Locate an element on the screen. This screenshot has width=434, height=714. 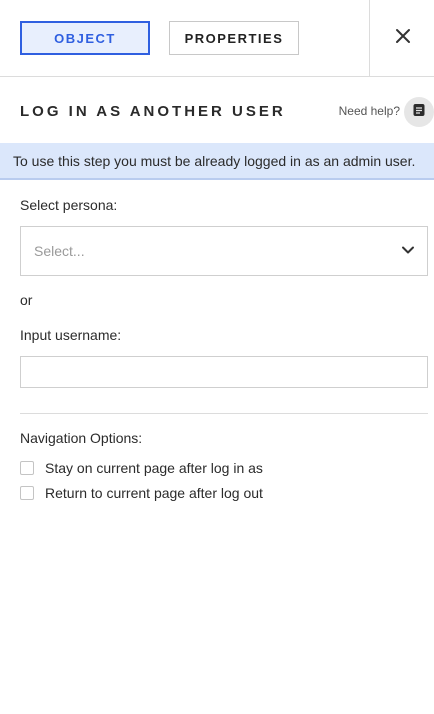
tab-object-label: OBJECT is located at coordinates (85, 38).